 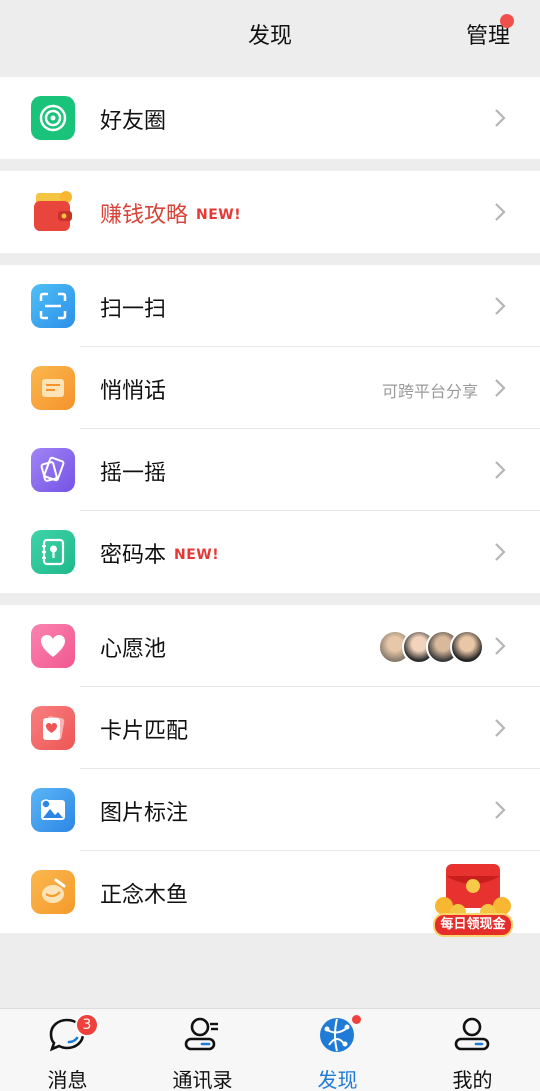 What do you see at coordinates (53, 306) in the screenshot?
I see `scan-icon` at bounding box center [53, 306].